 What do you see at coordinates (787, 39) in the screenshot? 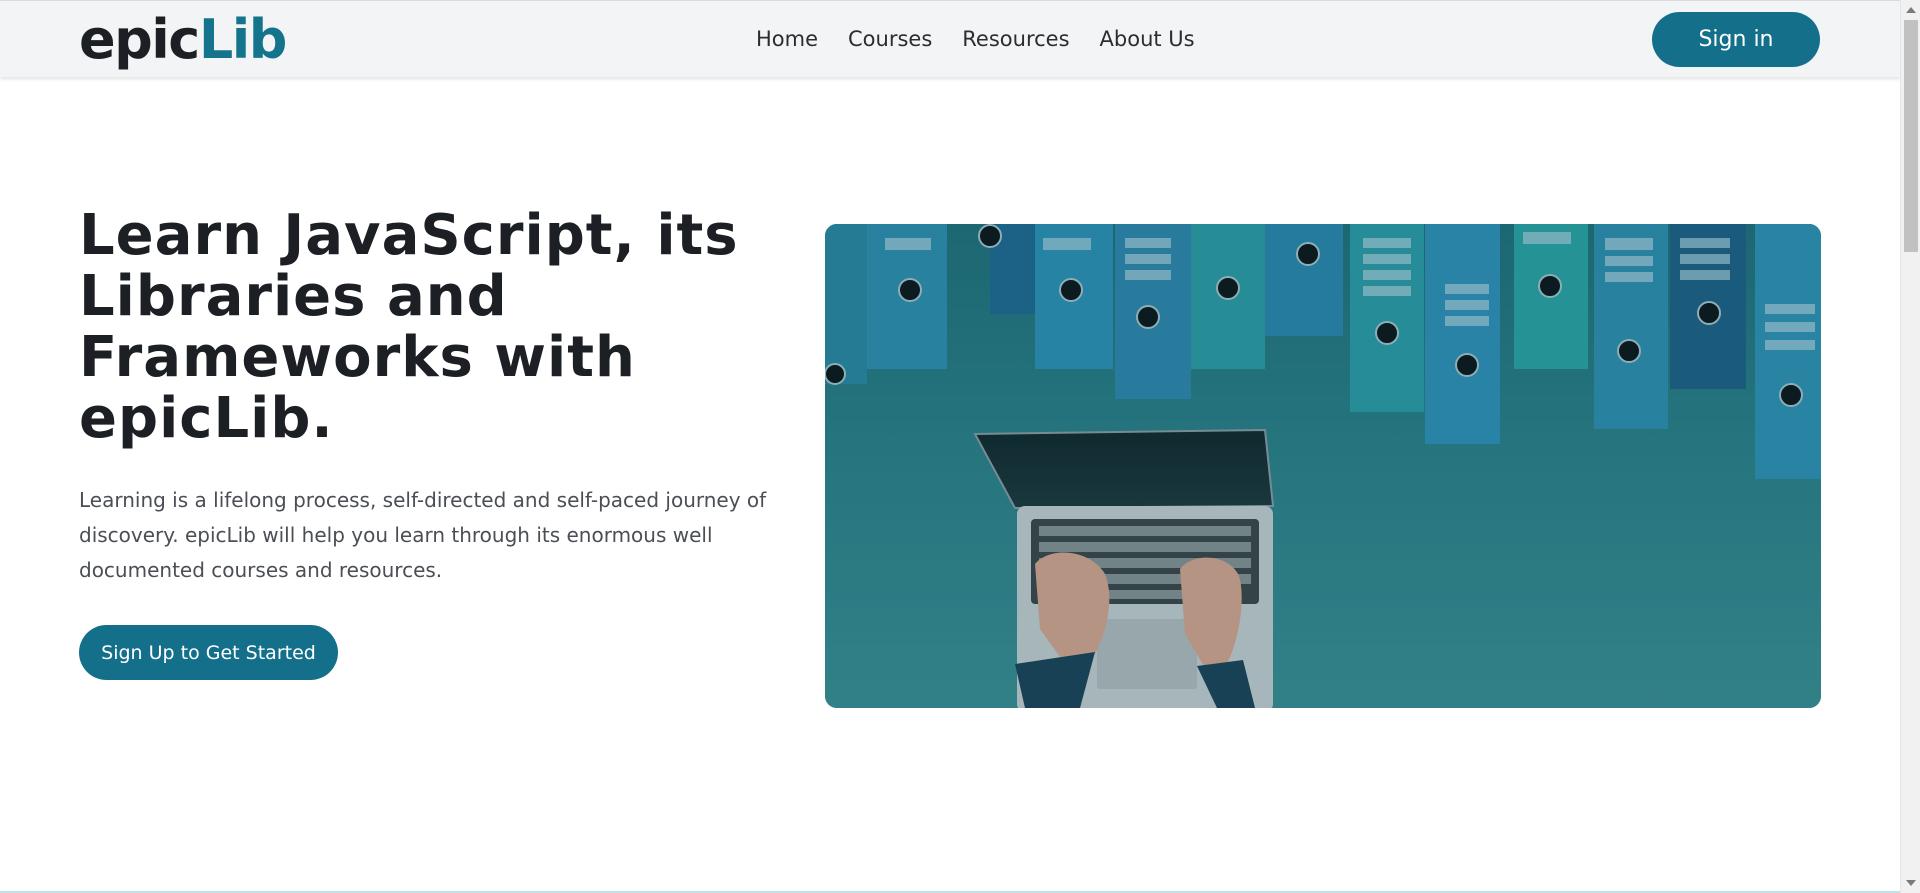
I see `nav-link-home: Home` at bounding box center [787, 39].